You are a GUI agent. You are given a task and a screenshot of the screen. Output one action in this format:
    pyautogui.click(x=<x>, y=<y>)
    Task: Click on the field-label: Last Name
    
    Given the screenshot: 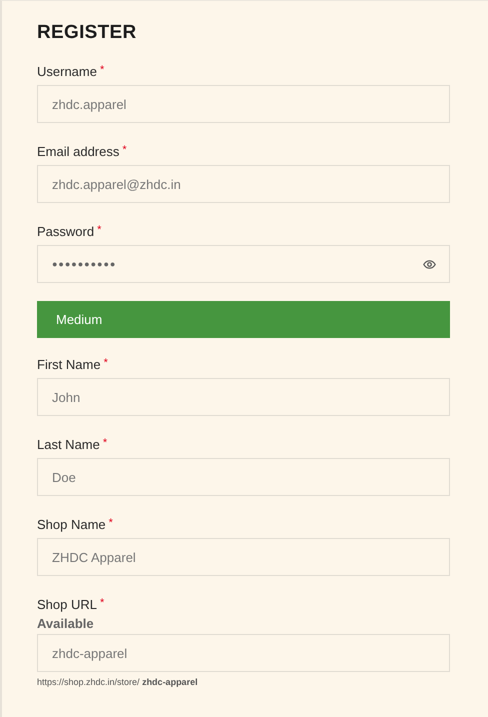 What is the action you would take?
    pyautogui.click(x=68, y=444)
    